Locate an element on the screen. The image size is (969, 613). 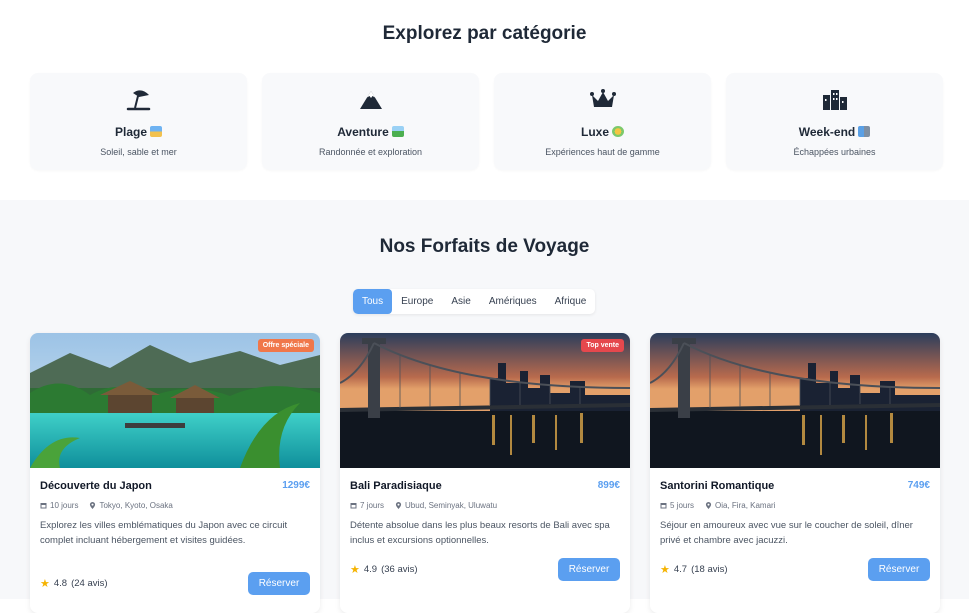
category-card-week-end: Week-end Échappées urbaines is located at coordinates (834, 121).